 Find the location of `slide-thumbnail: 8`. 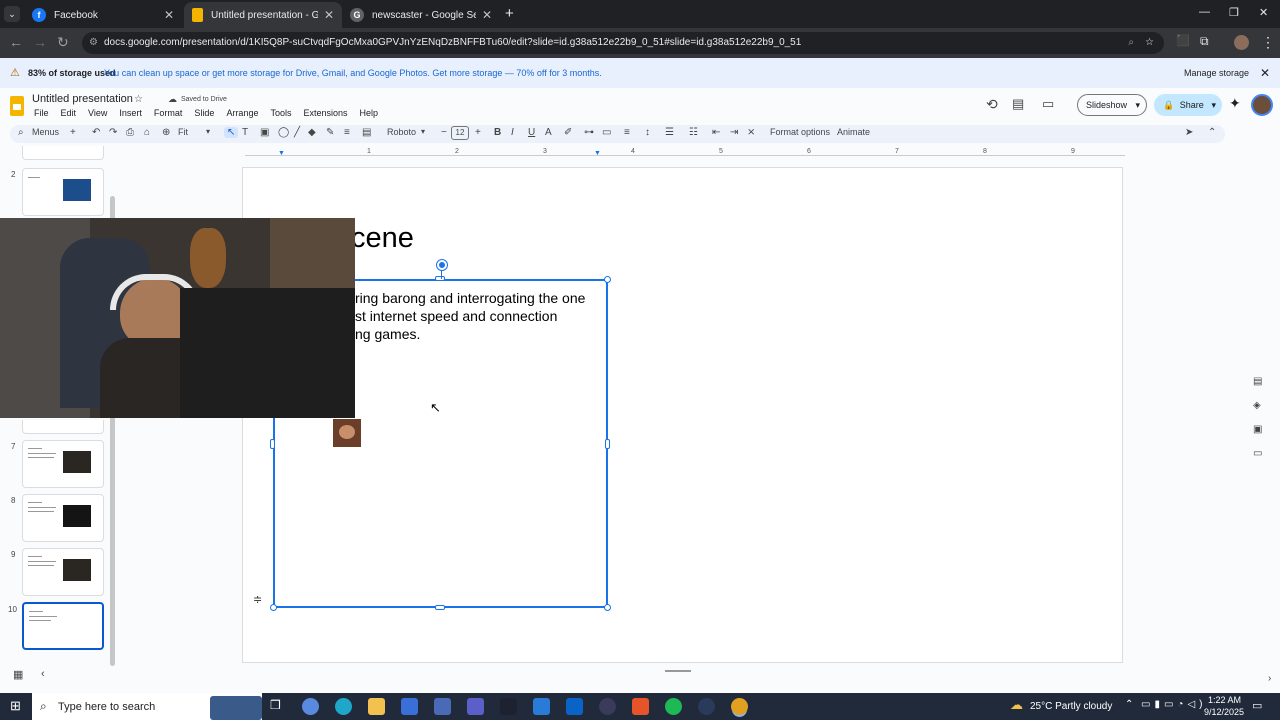

slide-thumbnail: 8 is located at coordinates (57, 518).